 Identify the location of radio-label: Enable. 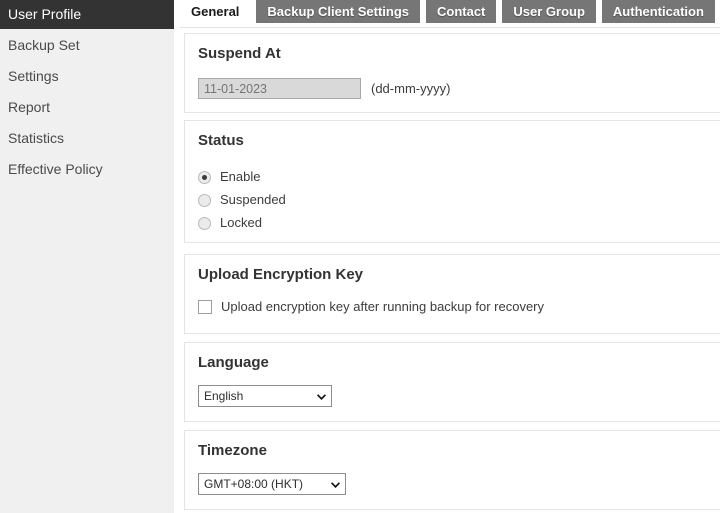
(240, 176).